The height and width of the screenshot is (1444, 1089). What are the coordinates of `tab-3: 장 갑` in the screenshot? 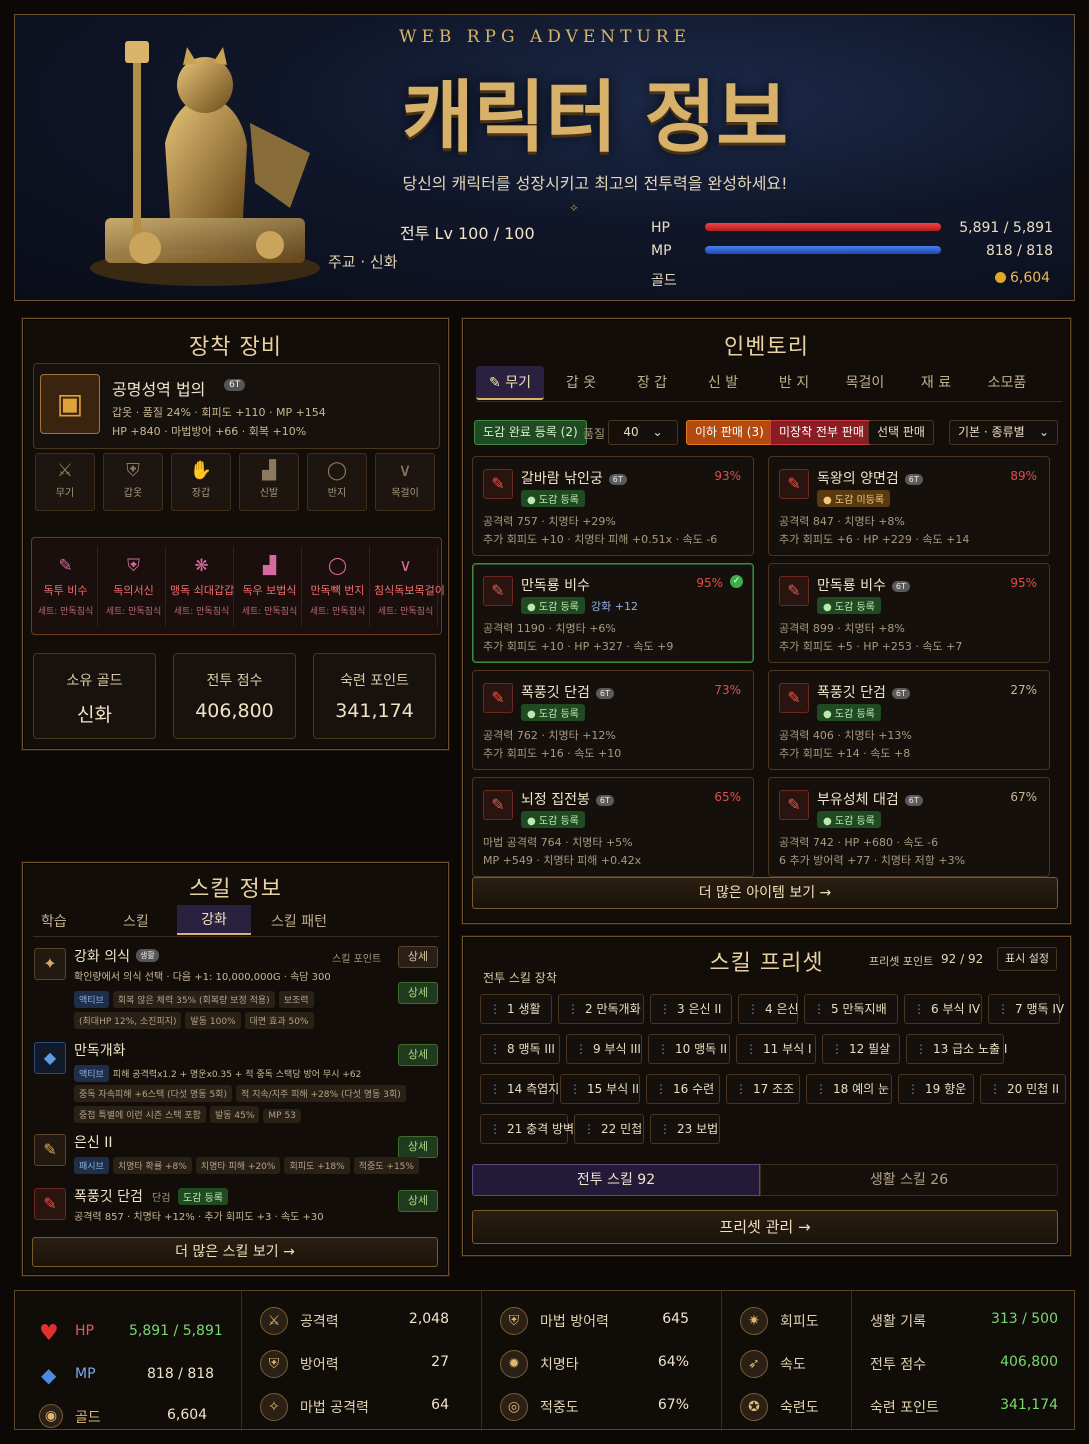 It's located at (652, 383).